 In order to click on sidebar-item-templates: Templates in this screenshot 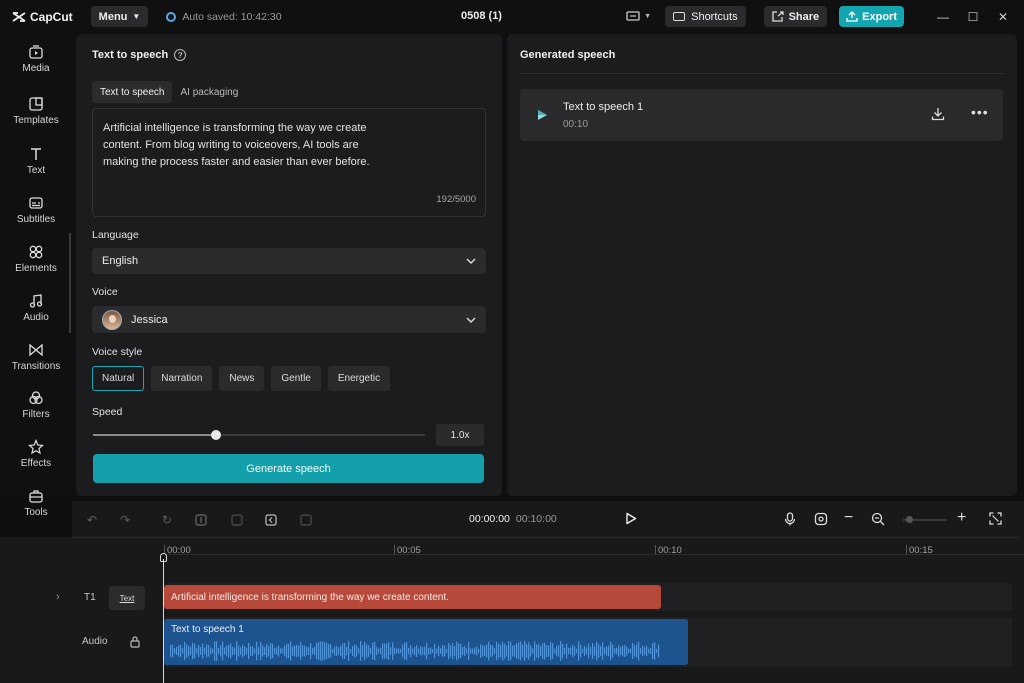, I will do `click(36, 111)`.